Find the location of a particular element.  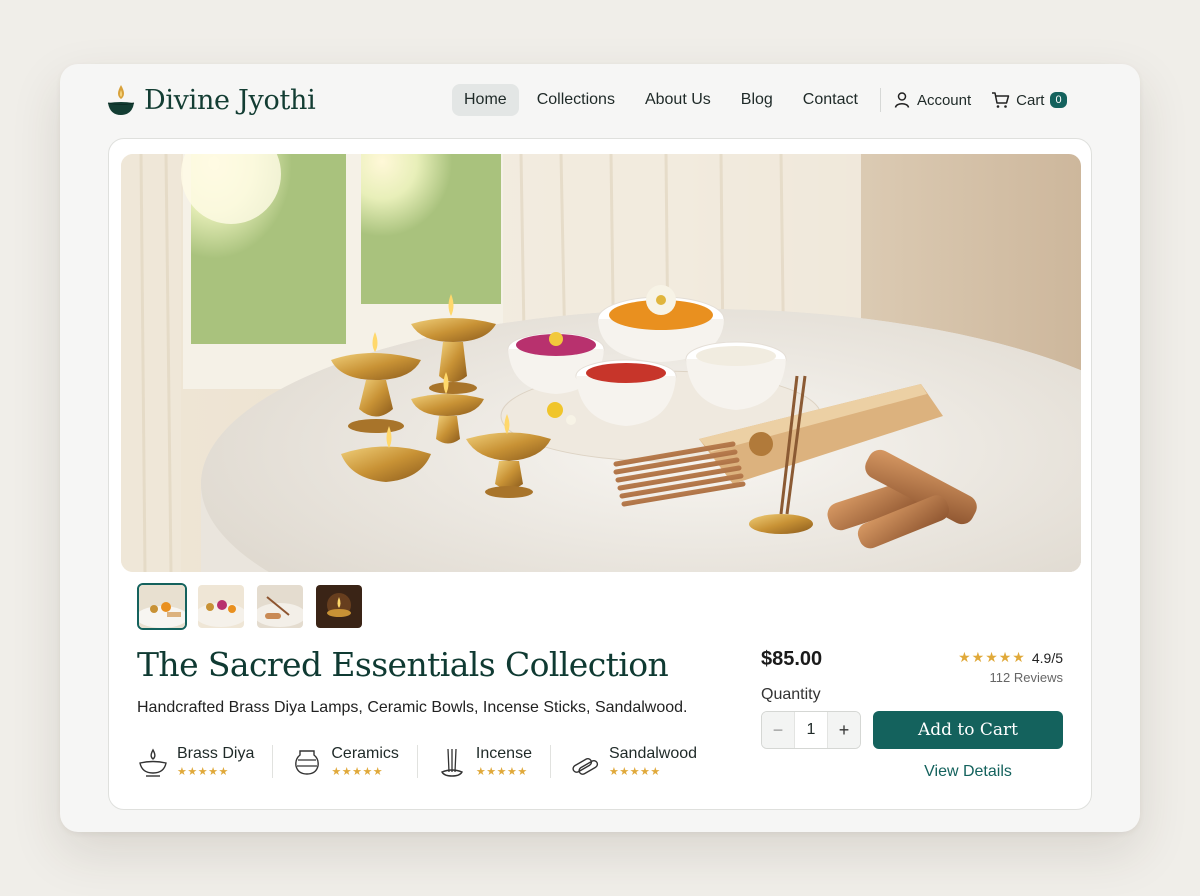

thumbnail-2-image is located at coordinates (221, 606).